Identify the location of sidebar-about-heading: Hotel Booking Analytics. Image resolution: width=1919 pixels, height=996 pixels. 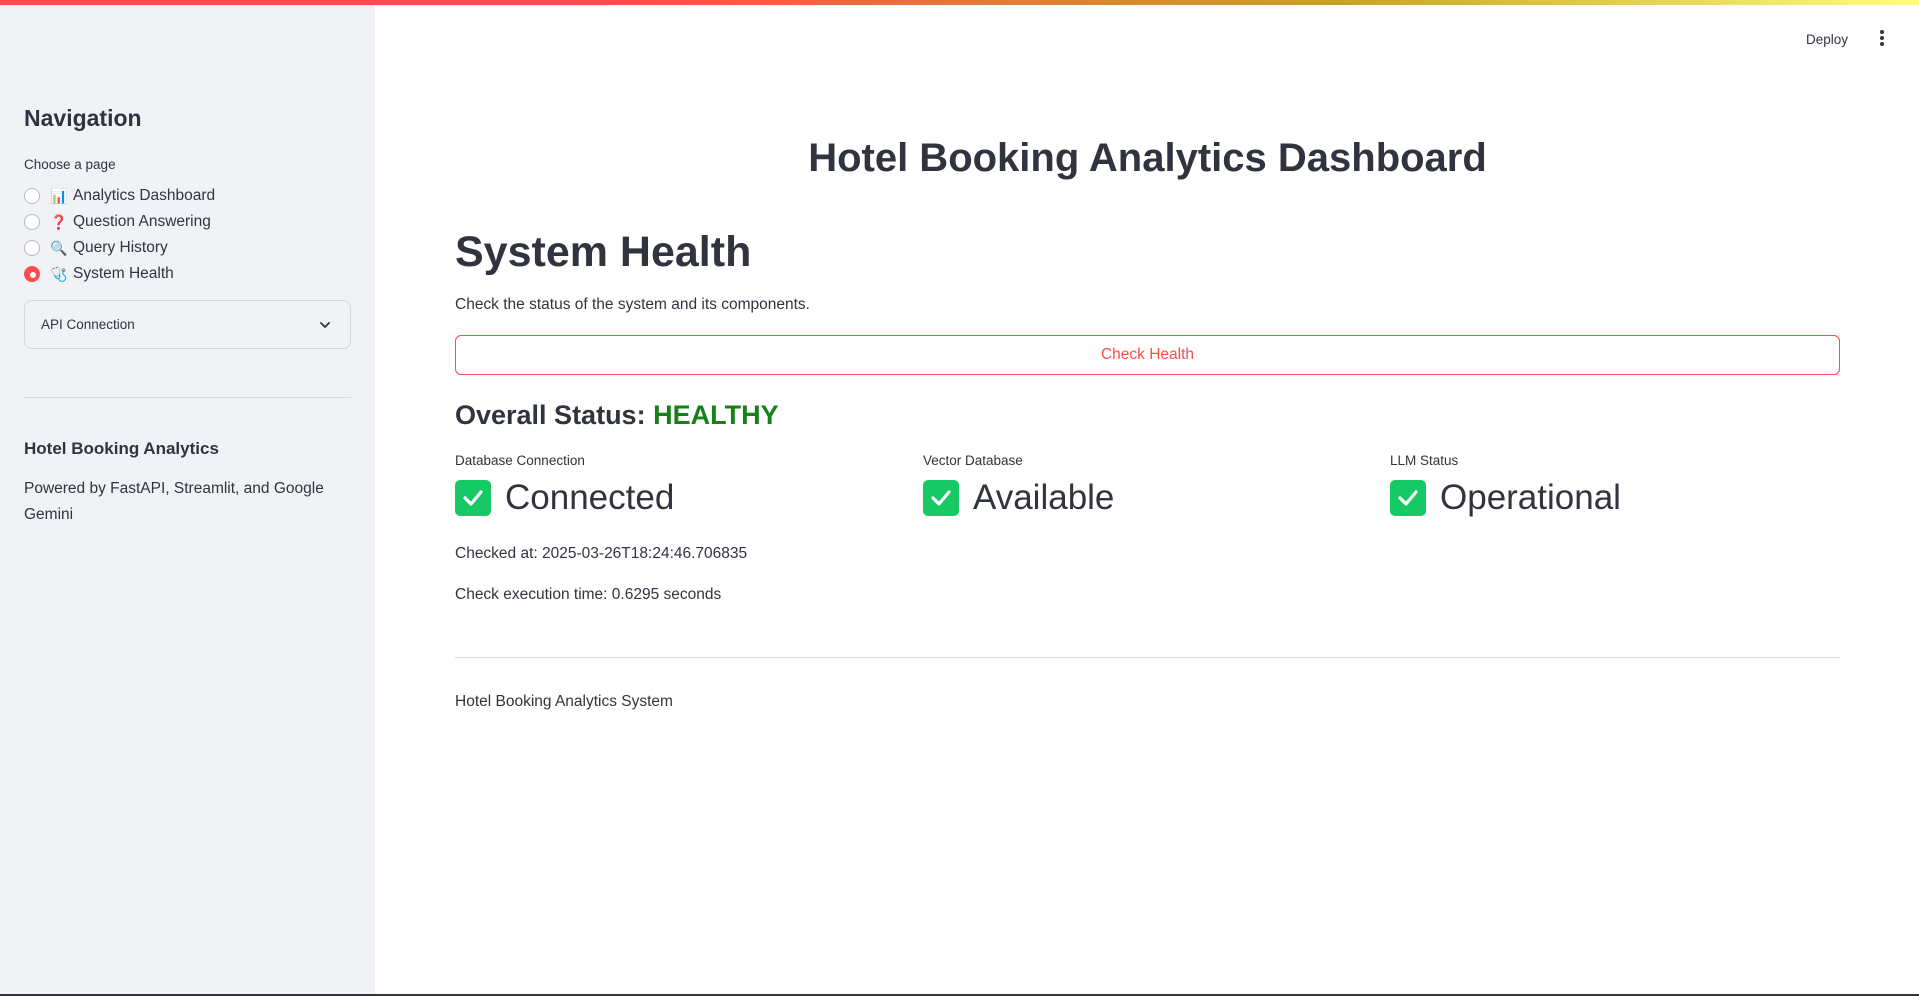
(121, 448).